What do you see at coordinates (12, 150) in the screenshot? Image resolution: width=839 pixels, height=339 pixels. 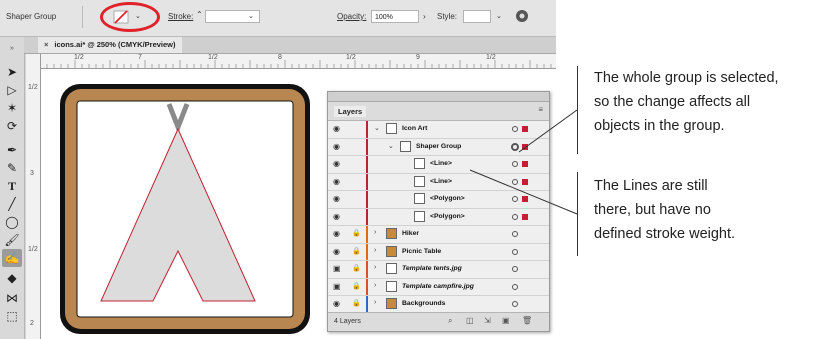 I see `pen-tool-icon: ✒` at bounding box center [12, 150].